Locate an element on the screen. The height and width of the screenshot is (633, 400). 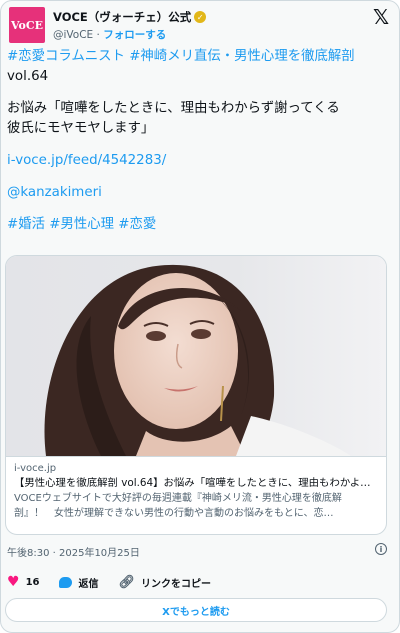
post-line-vol: vol.64 is located at coordinates (28, 76).